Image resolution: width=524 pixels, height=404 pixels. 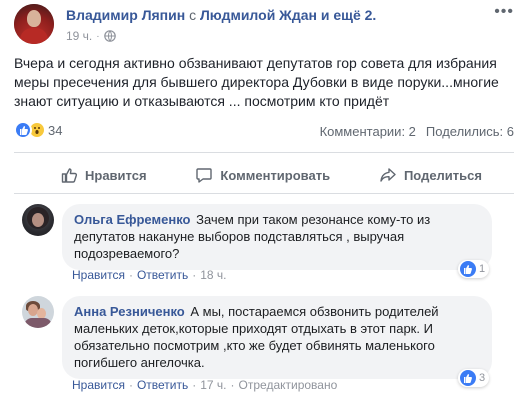 I want to click on comment-like-badge: 3, so click(x=474, y=378).